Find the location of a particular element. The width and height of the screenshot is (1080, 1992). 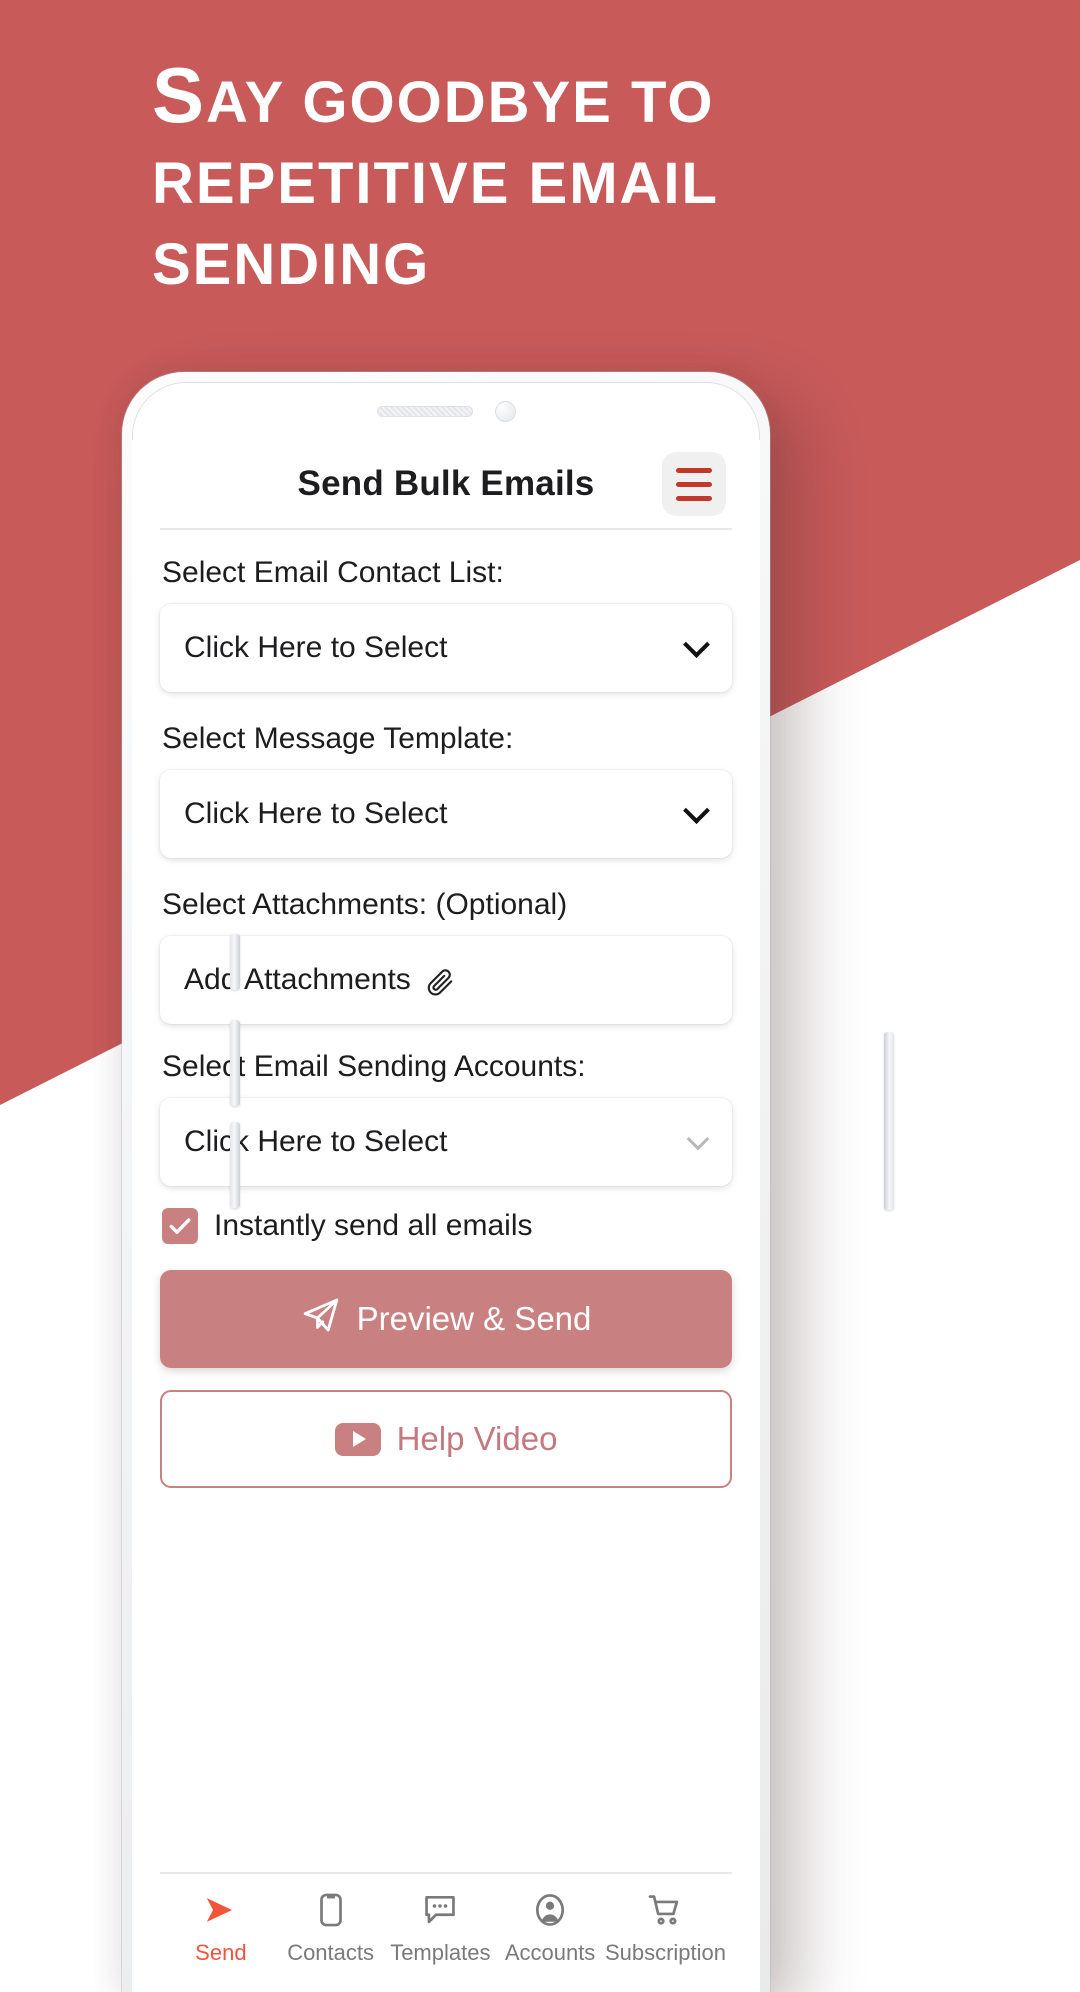

headline-drop-cap: S is located at coordinates (179, 95).